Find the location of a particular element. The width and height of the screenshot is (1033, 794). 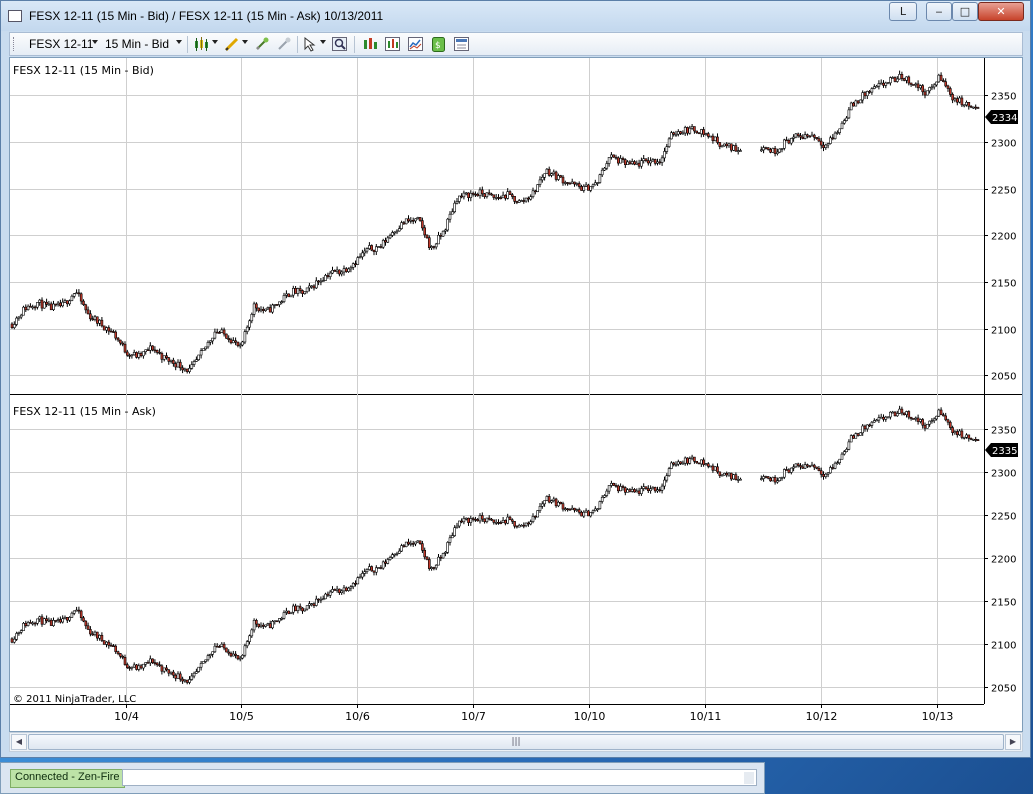

indicators-icon is located at coordinates (416, 44).